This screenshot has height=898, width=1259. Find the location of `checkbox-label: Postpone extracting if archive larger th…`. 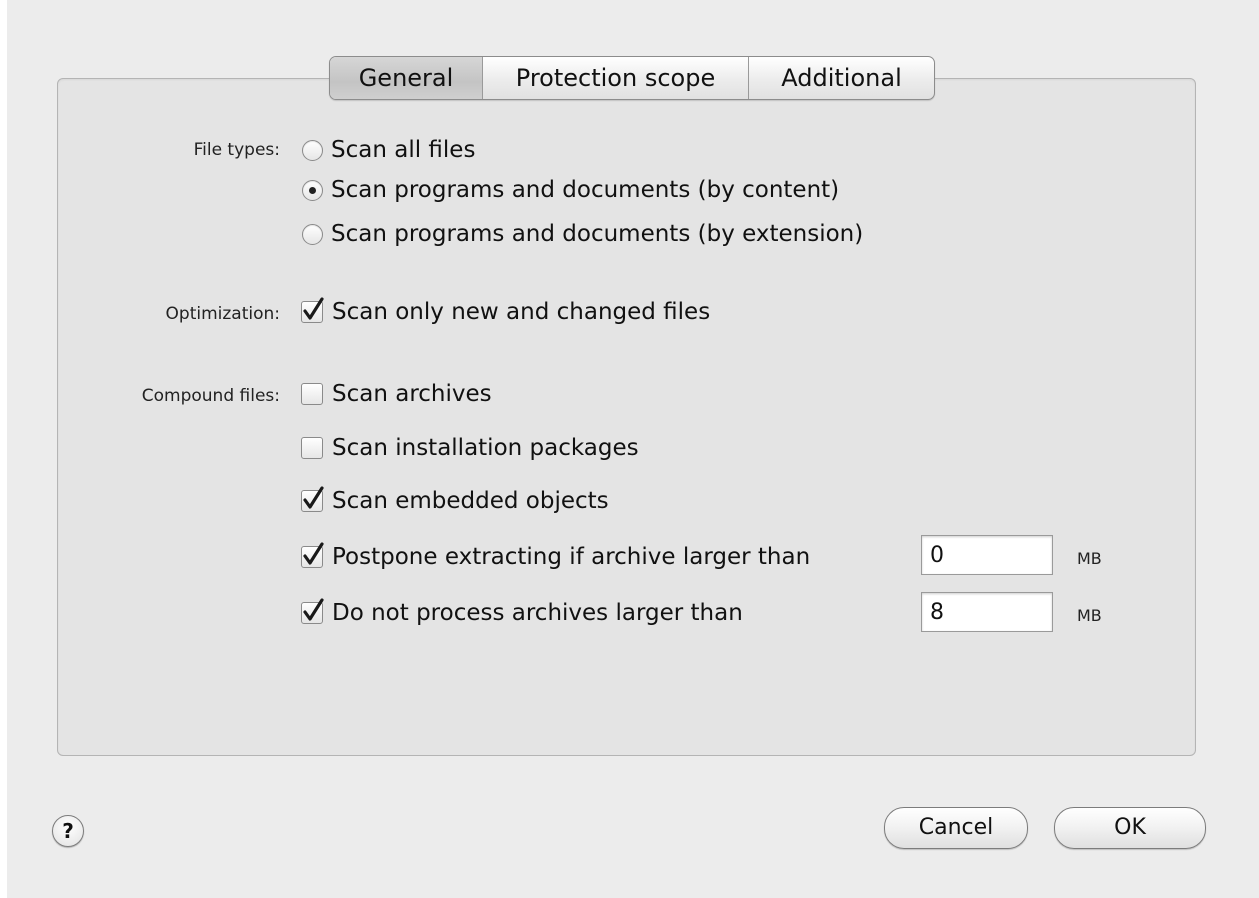

checkbox-label: Postpone extracting if archive larger th… is located at coordinates (571, 557).